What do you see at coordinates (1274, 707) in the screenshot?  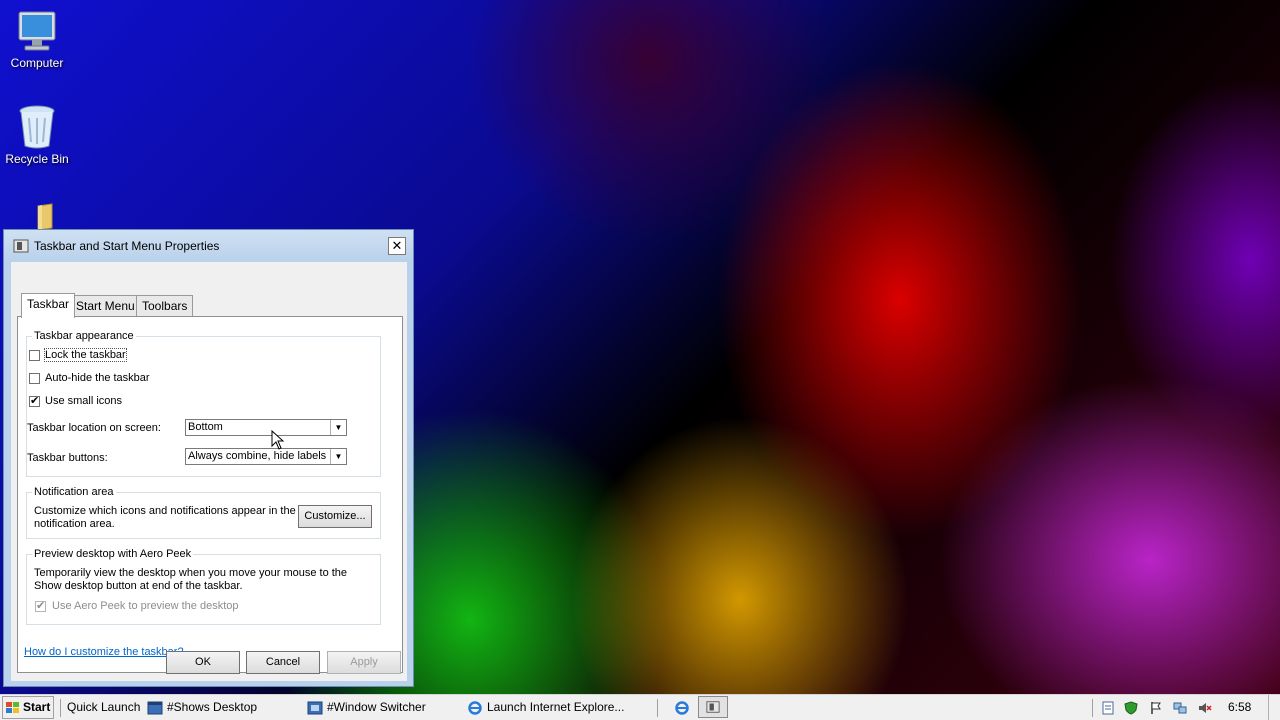 I see `show-desktop-button` at bounding box center [1274, 707].